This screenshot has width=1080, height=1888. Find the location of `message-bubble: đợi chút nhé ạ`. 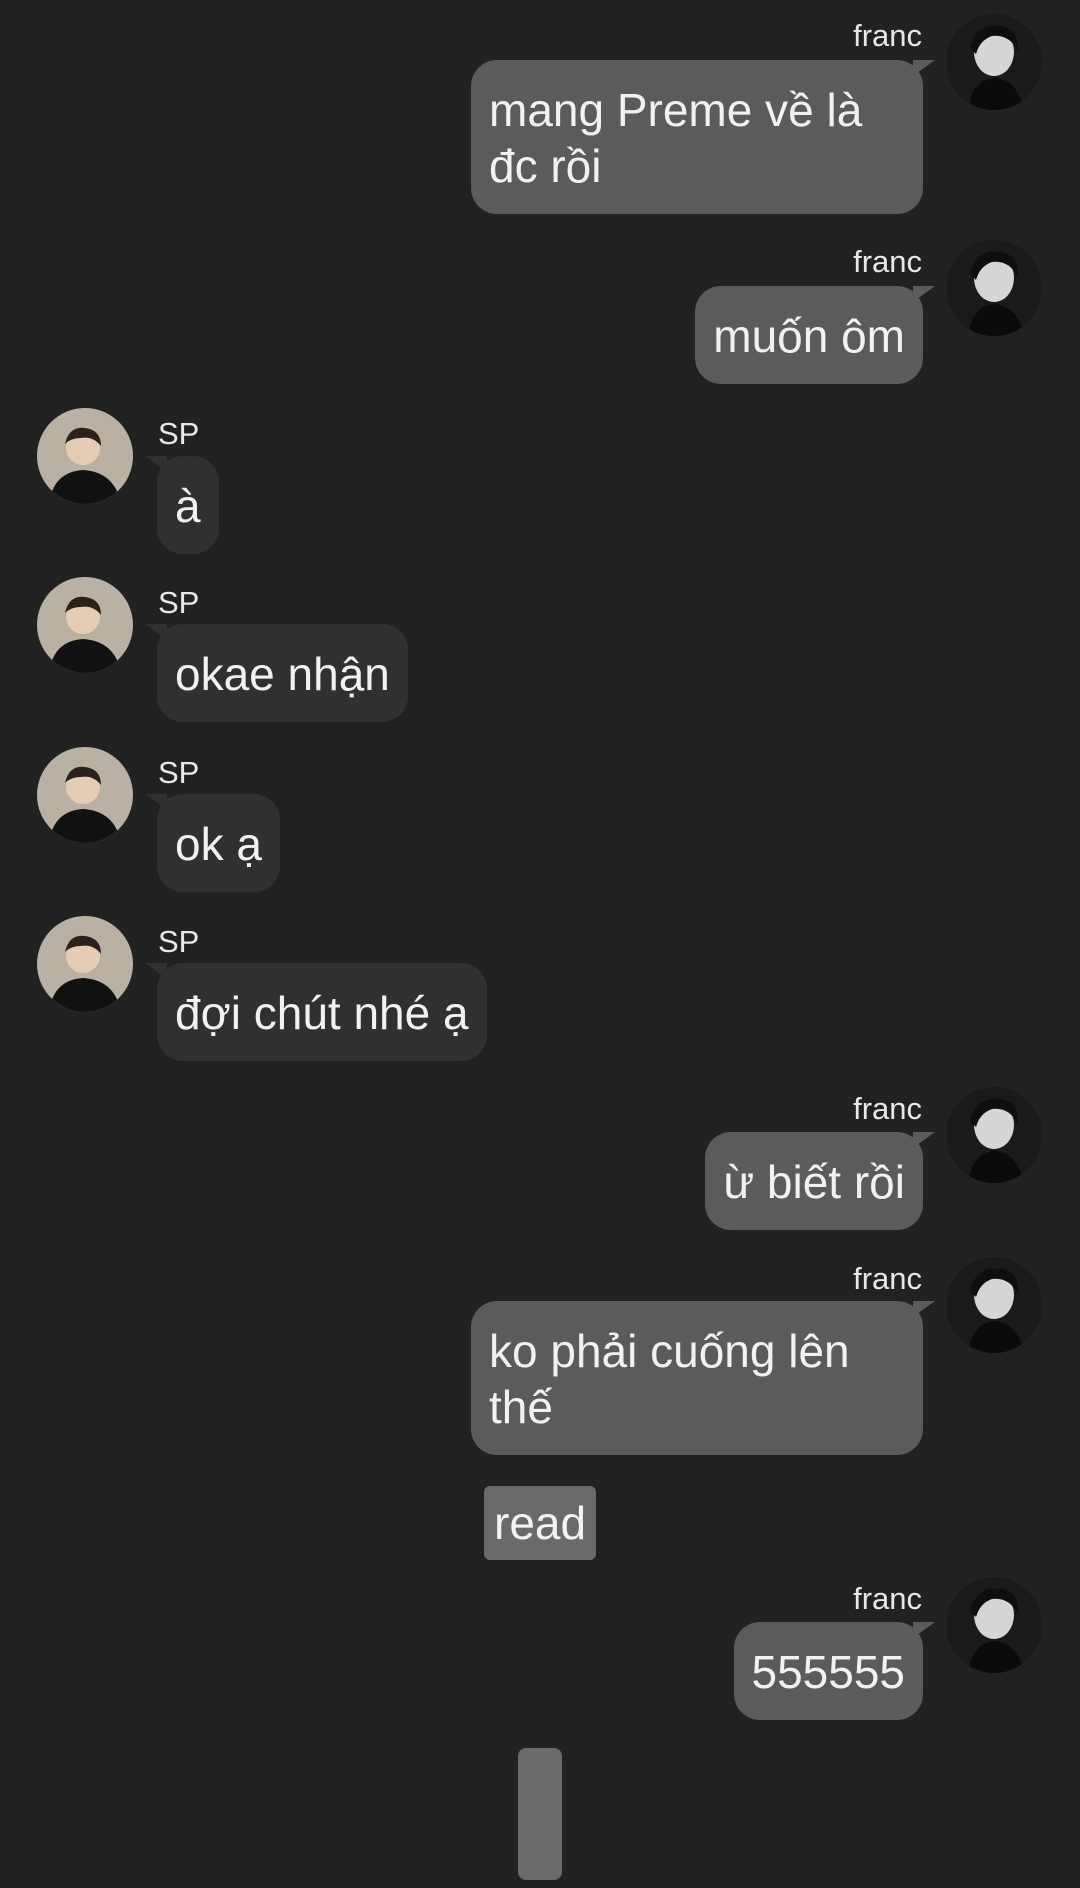

message-bubble: đợi chút nhé ạ is located at coordinates (316, 1012).